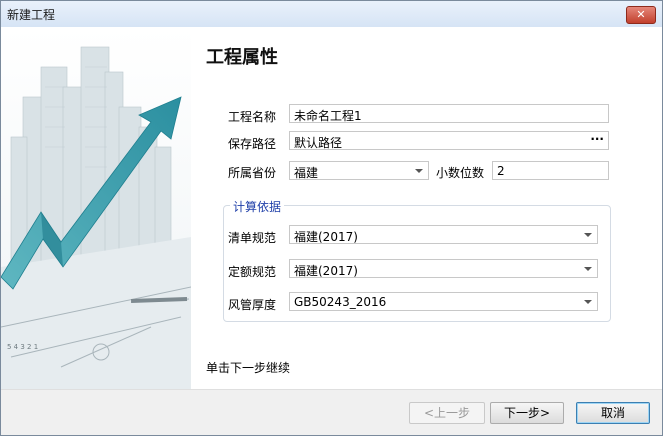 The width and height of the screenshot is (663, 436). Describe the element at coordinates (326, 271) in the screenshot. I see `quota-spec-value: 福建(2017)` at that location.